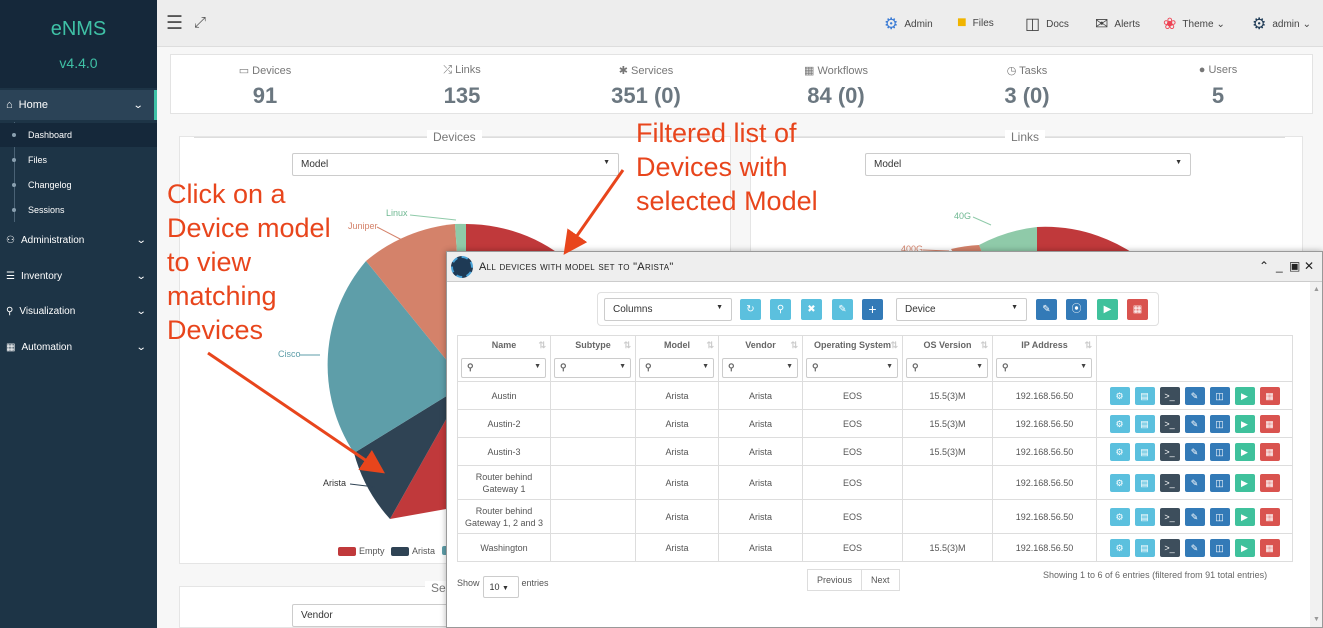 The image size is (1323, 628). Describe the element at coordinates (289, 354) in the screenshot. I see `pie-label-cisco: Cisco` at that location.